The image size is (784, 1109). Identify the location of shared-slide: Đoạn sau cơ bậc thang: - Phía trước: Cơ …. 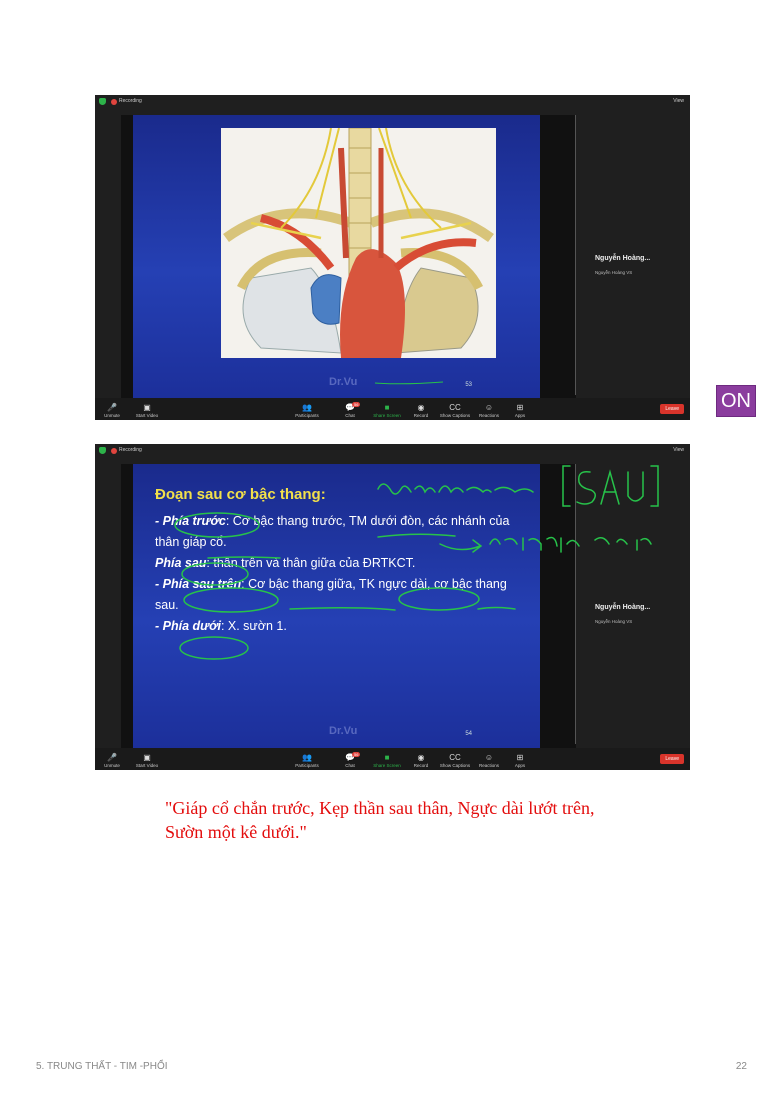
(348, 606).